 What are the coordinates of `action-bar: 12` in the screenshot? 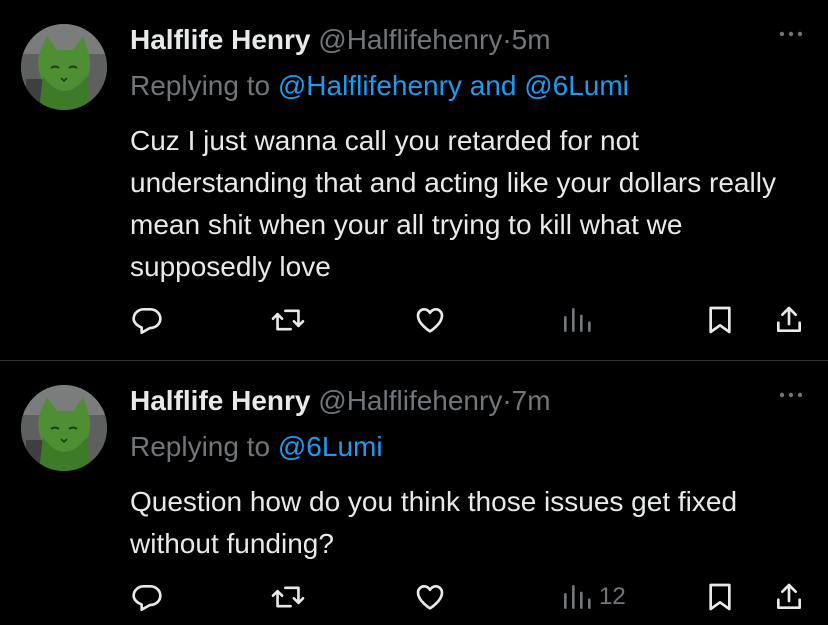 It's located at (414, 597).